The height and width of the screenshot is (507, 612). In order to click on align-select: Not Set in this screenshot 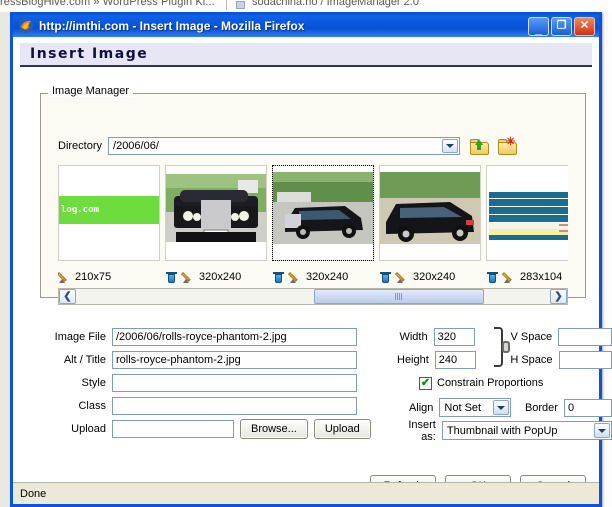, I will do `click(475, 407)`.